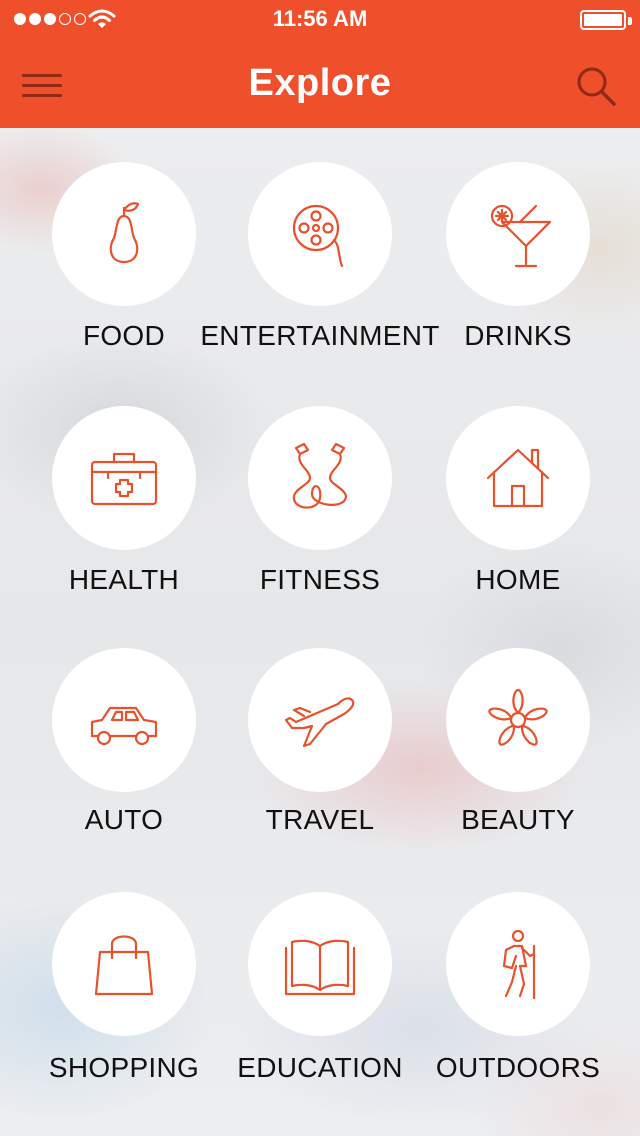 The image size is (640, 1136). I want to click on category-food: FOOD, so click(124, 282).